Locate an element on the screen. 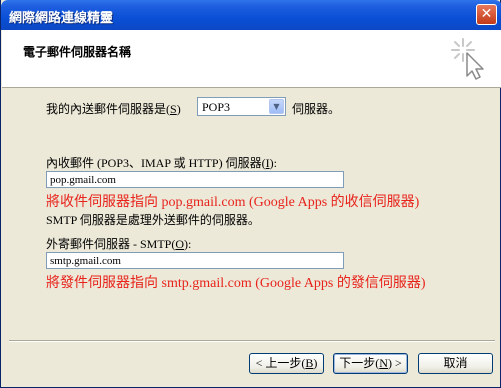 The image size is (501, 388). incoming-type-select: POP3 ▼ is located at coordinates (241, 106).